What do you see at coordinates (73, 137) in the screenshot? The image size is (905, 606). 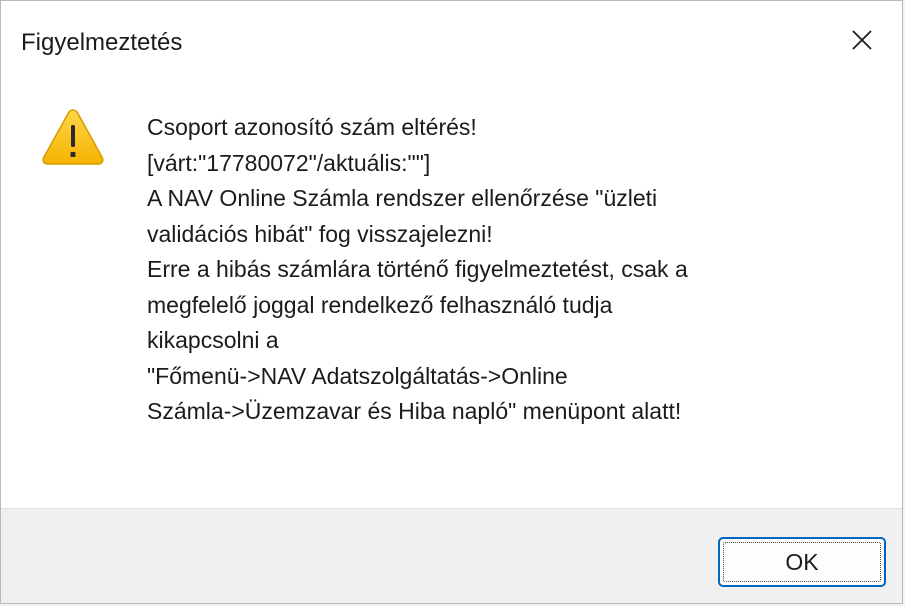 I see `warning-icon` at bounding box center [73, 137].